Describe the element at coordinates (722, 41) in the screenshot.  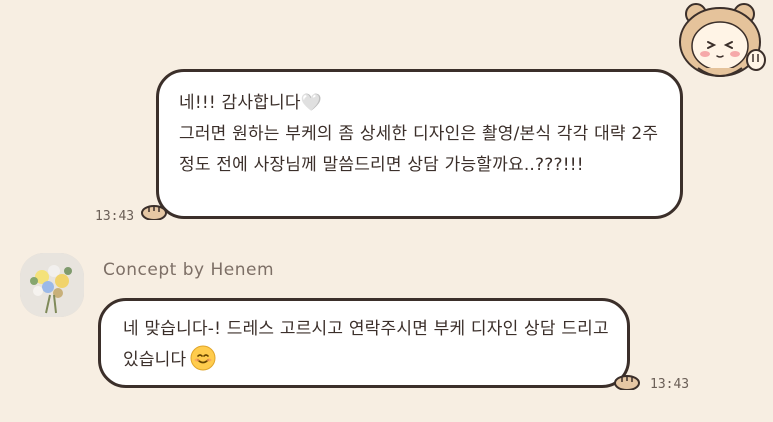
I see `bear-character-sticker-icon` at that location.